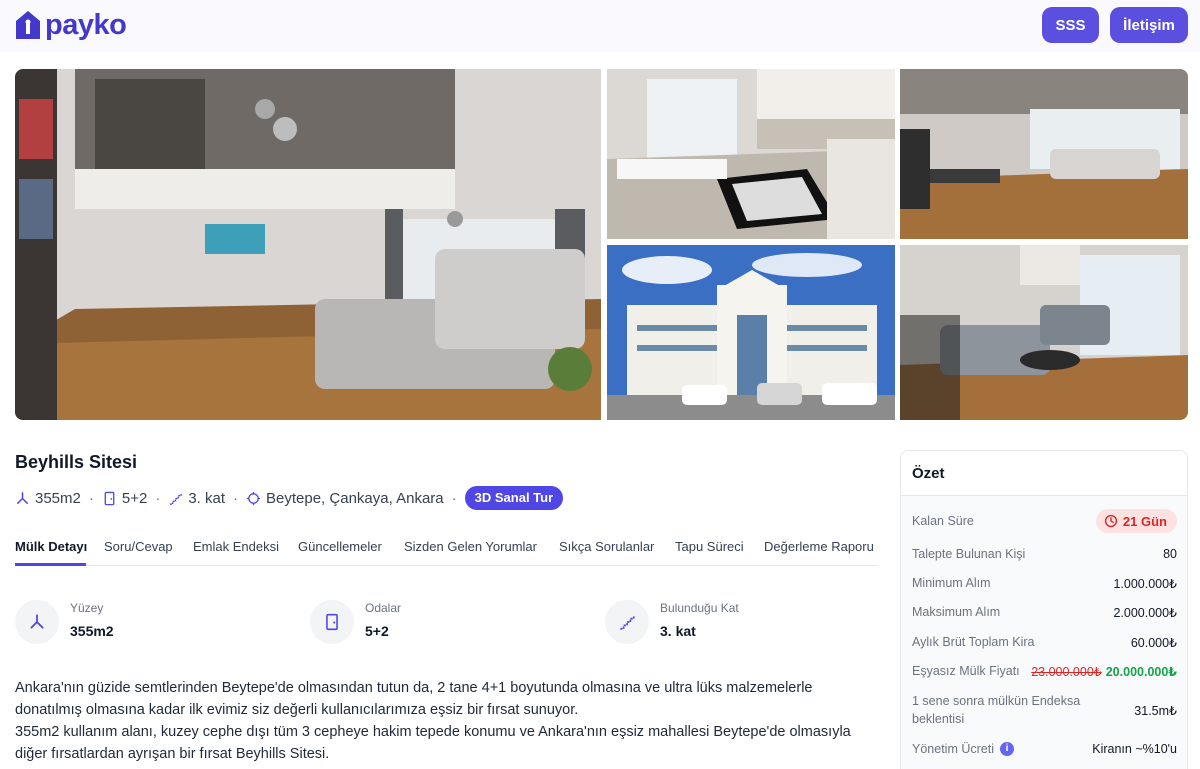 This screenshot has width=1200, height=769. What do you see at coordinates (699, 608) in the screenshot?
I see `stat-floor-label: Bulunduğu Kat` at bounding box center [699, 608].